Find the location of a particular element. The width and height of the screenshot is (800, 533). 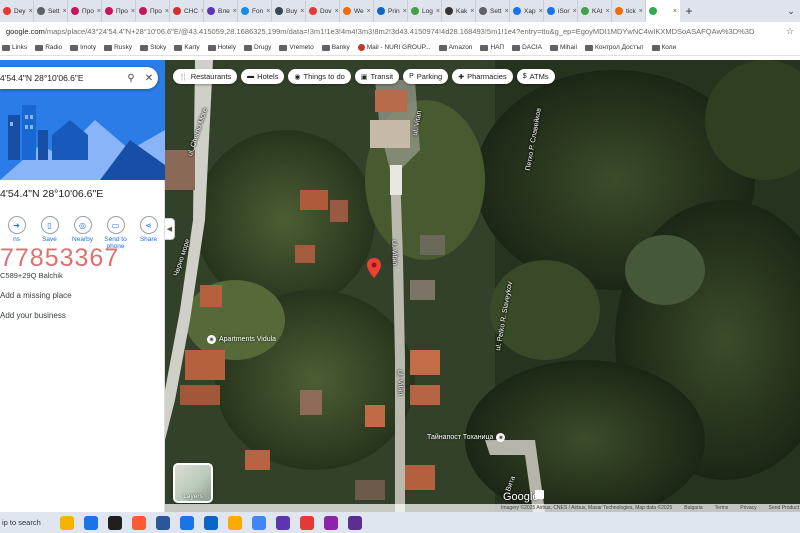

bookmark-item: Vremeto is located at coordinates (296, 47).